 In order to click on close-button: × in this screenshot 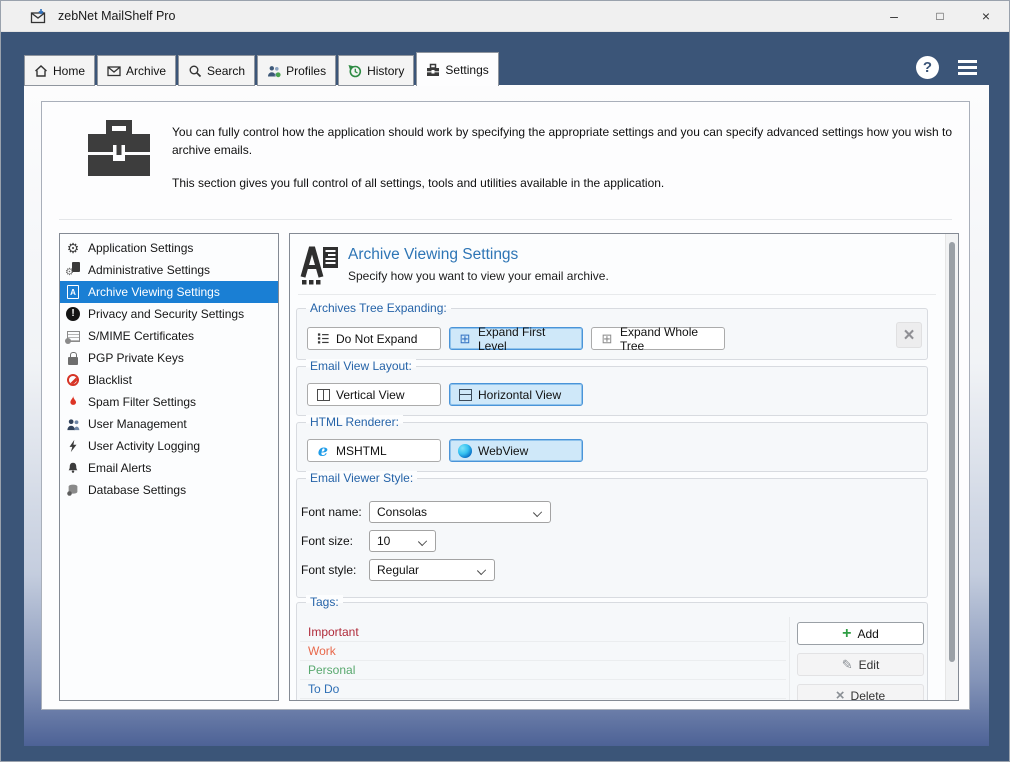, I will do `click(986, 16)`.